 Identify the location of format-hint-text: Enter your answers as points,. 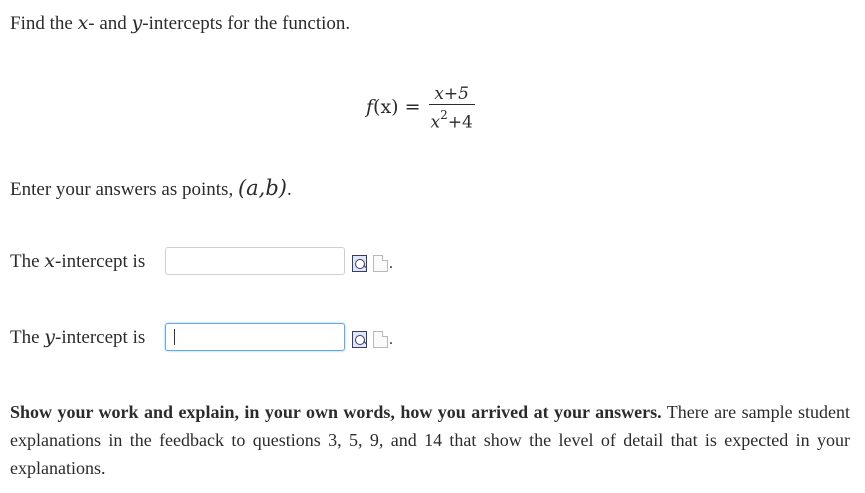
(124, 189).